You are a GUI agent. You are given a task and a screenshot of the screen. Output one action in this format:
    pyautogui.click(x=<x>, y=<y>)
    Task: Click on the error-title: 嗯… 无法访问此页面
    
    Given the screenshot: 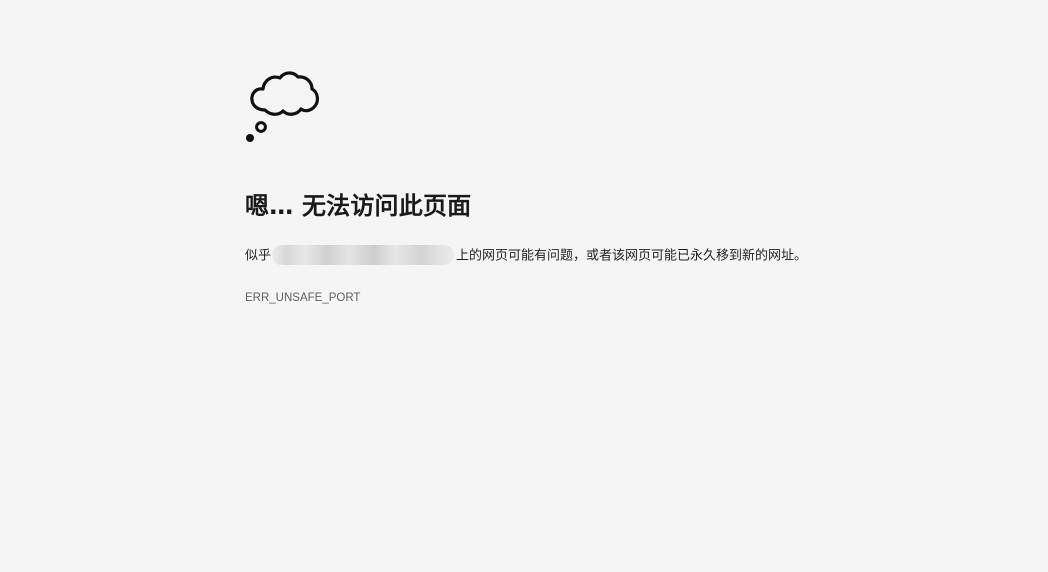 What is the action you would take?
    pyautogui.click(x=358, y=206)
    